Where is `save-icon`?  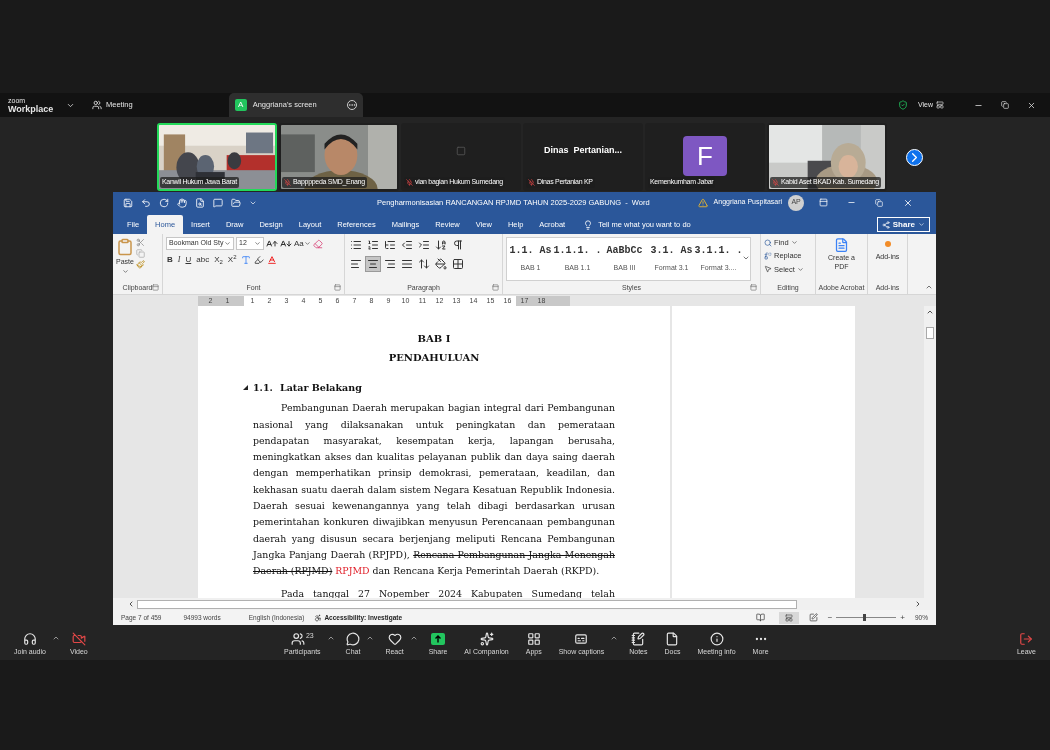 save-icon is located at coordinates (128, 202).